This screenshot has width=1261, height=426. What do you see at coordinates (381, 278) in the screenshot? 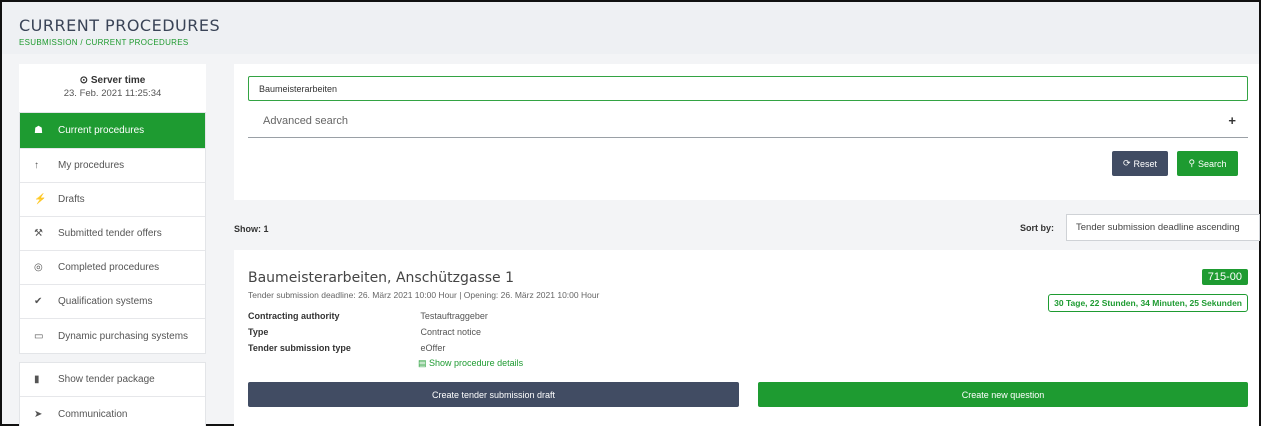
I see `procedure-title: Baumeisterarbeiten, Anschützgasse 1` at bounding box center [381, 278].